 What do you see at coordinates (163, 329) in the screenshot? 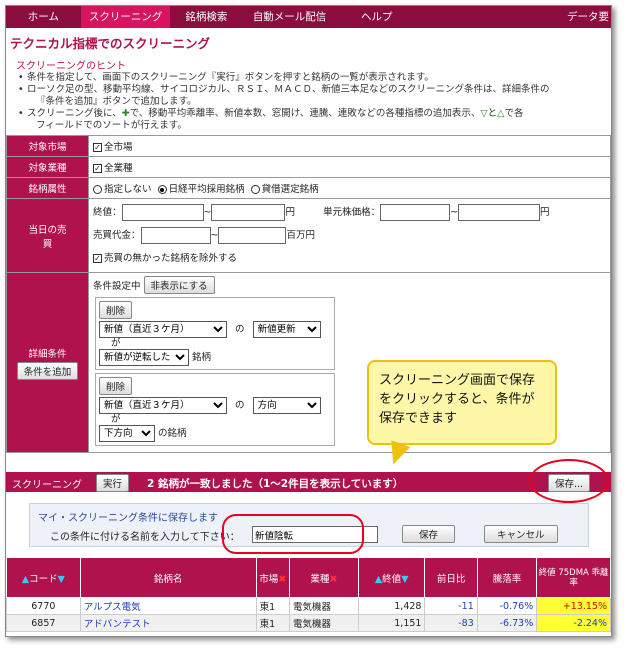
I see `condition-1-indicator: 新値（直近３ケ月）` at bounding box center [163, 329].